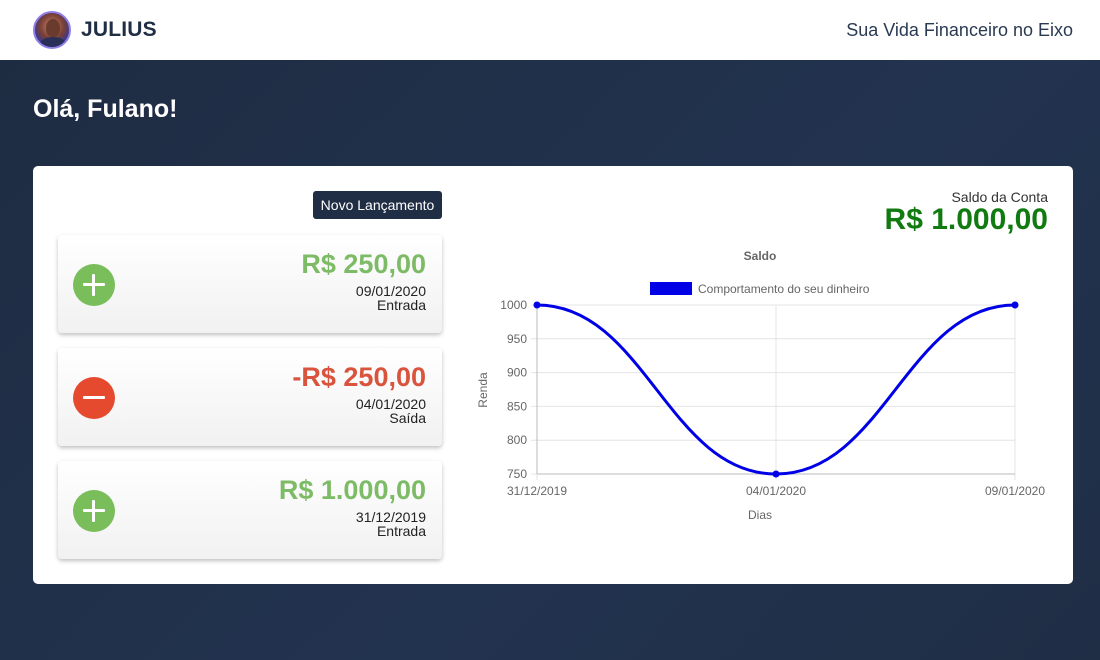  What do you see at coordinates (784, 289) in the screenshot?
I see `legend-label: Comportamento do seu dinheiro` at bounding box center [784, 289].